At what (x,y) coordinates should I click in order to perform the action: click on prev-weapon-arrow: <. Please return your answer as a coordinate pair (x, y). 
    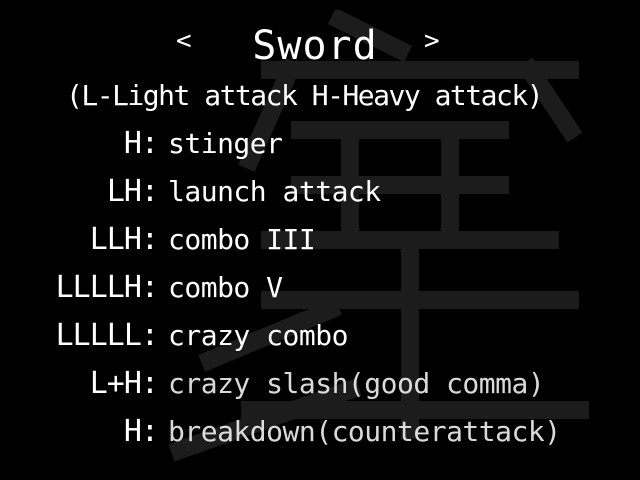
    Looking at the image, I should click on (184, 41).